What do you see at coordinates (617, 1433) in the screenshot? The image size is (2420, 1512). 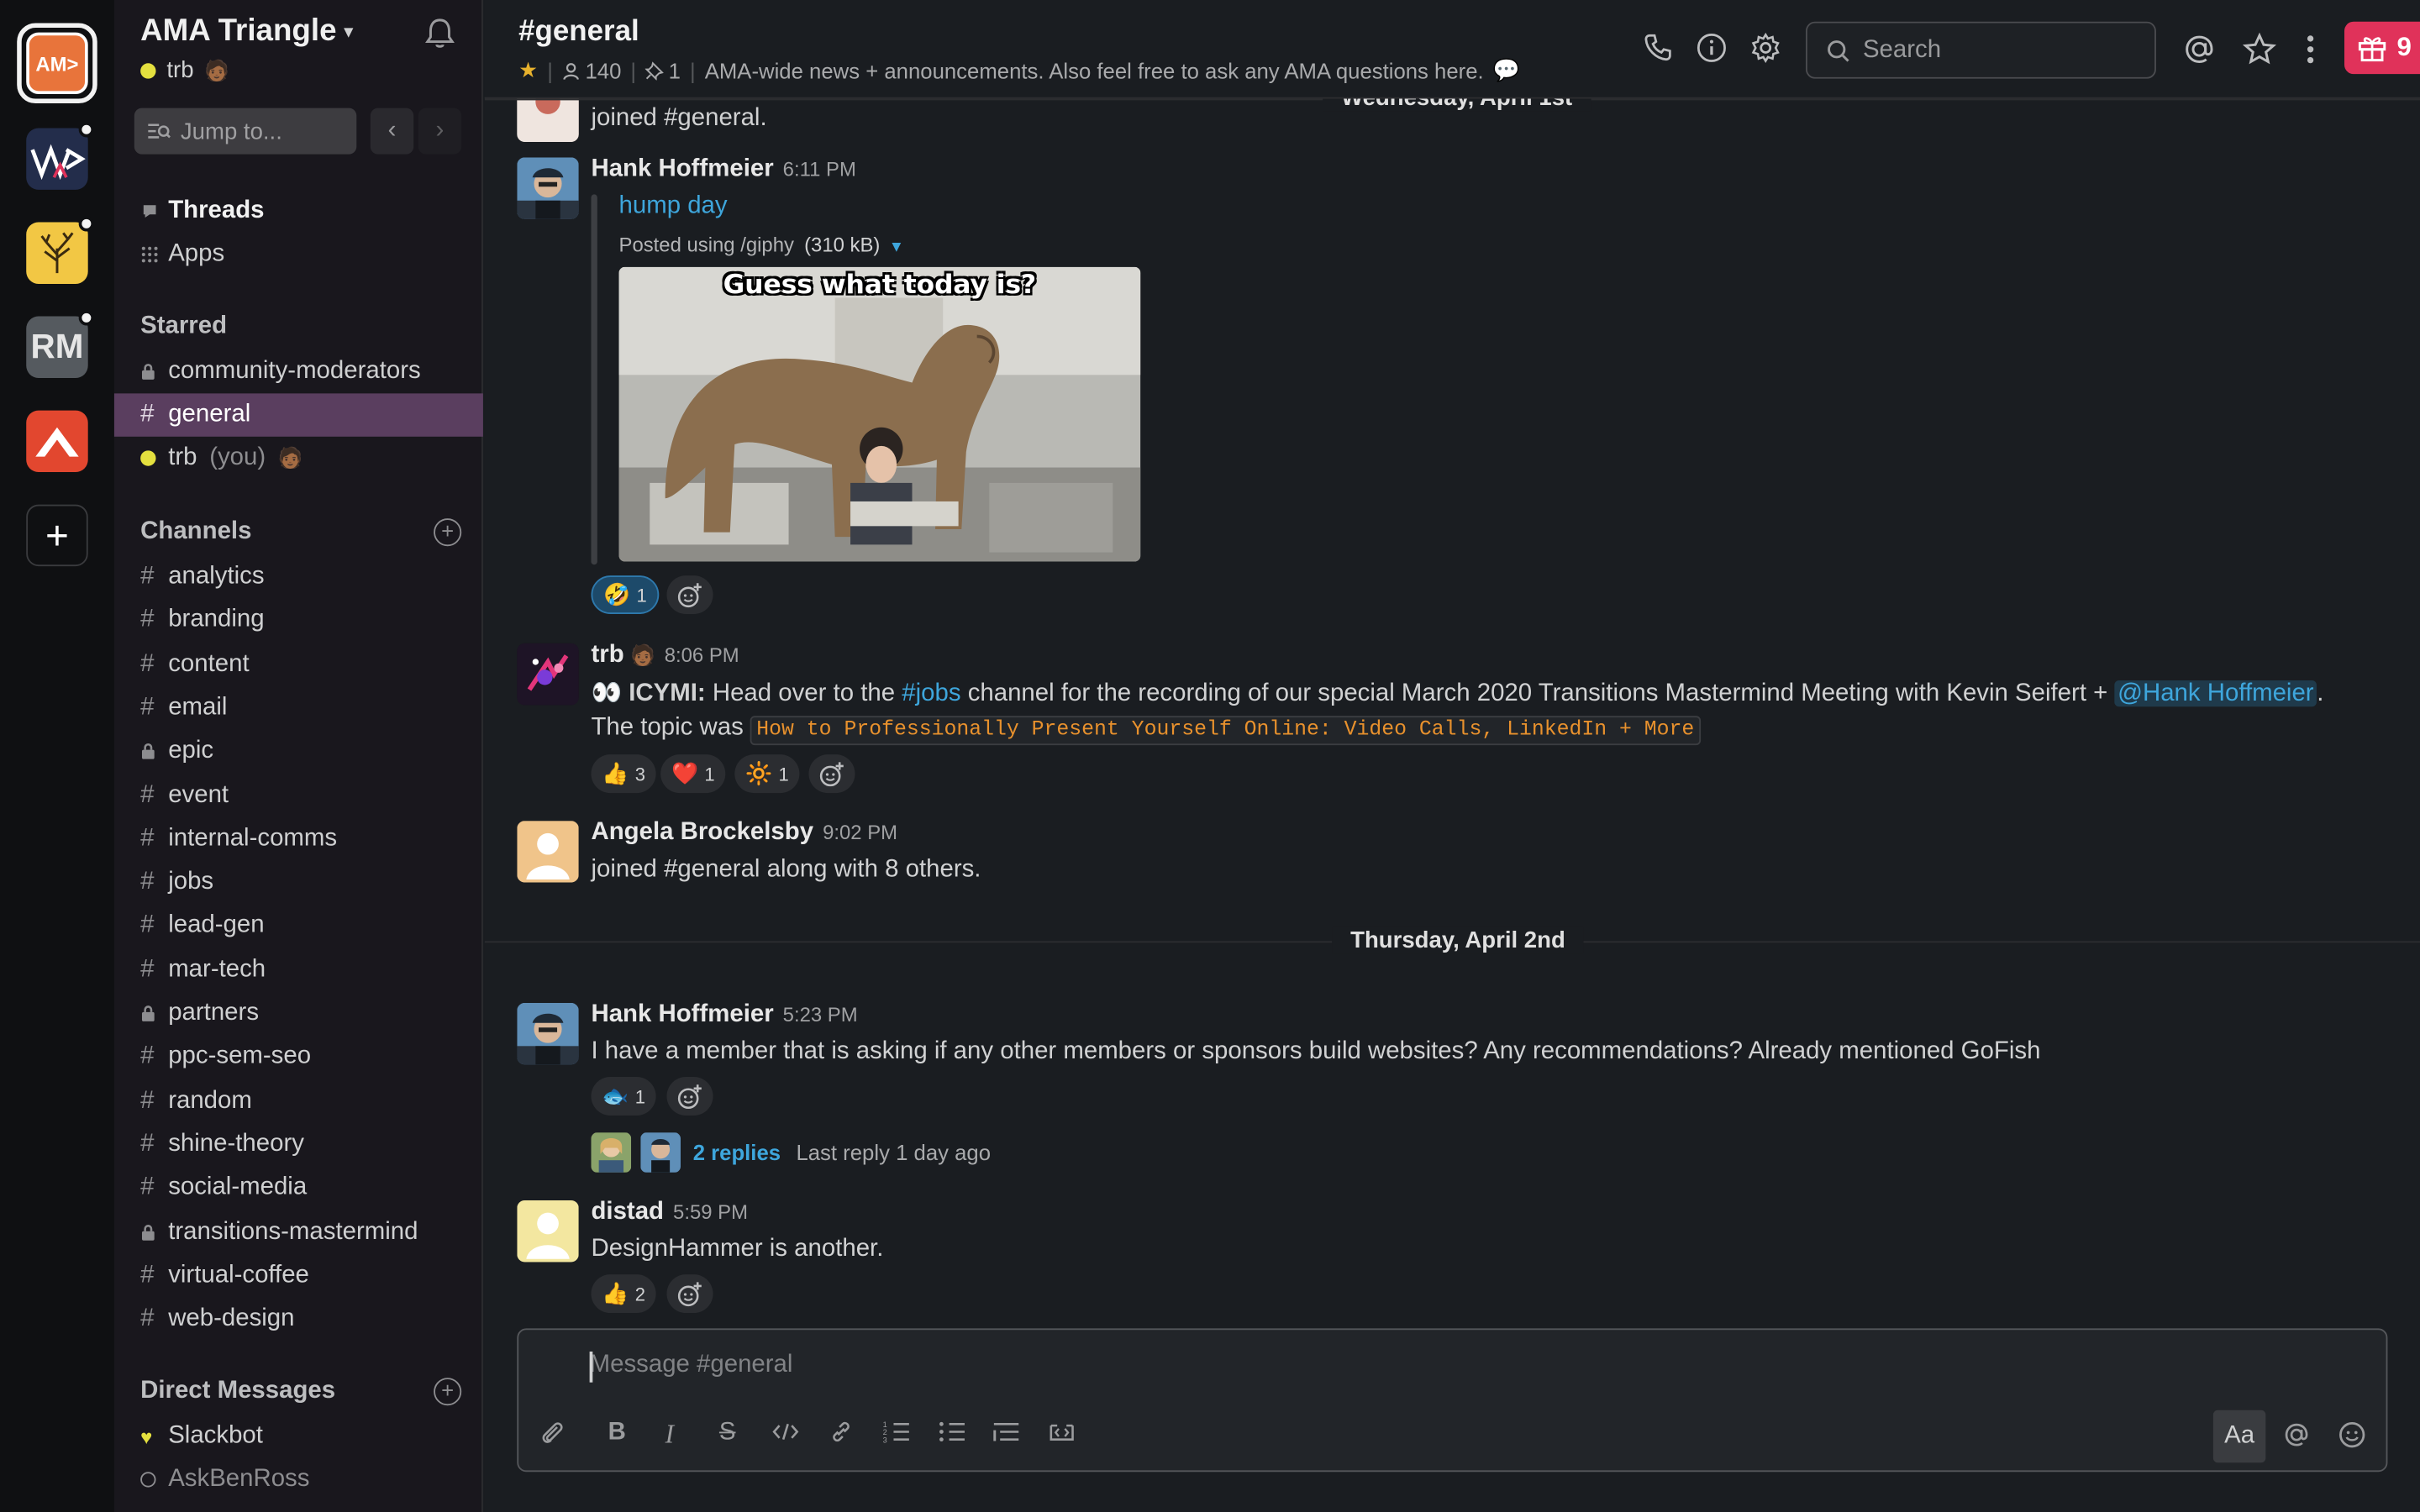 I see `bold-icon: B` at bounding box center [617, 1433].